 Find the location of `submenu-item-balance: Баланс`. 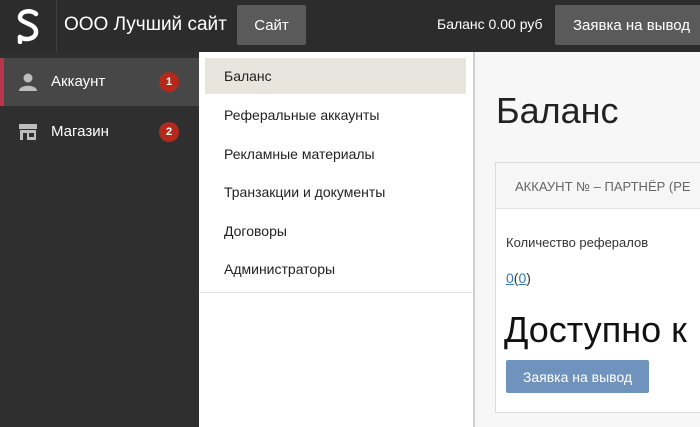

submenu-item-balance: Баланс is located at coordinates (335, 76).